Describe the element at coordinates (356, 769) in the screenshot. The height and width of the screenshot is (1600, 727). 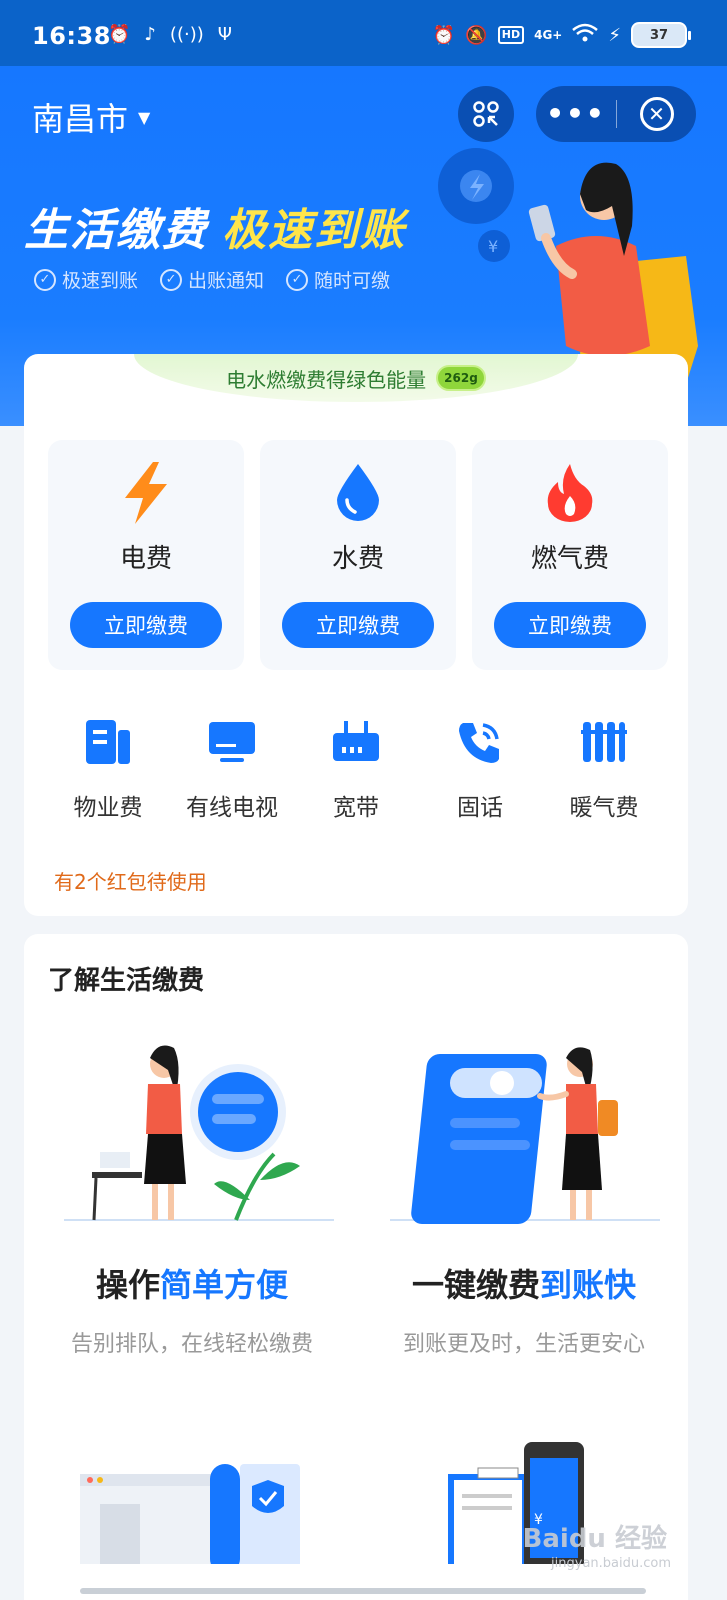
I see `service-broadband: 宽带` at that location.